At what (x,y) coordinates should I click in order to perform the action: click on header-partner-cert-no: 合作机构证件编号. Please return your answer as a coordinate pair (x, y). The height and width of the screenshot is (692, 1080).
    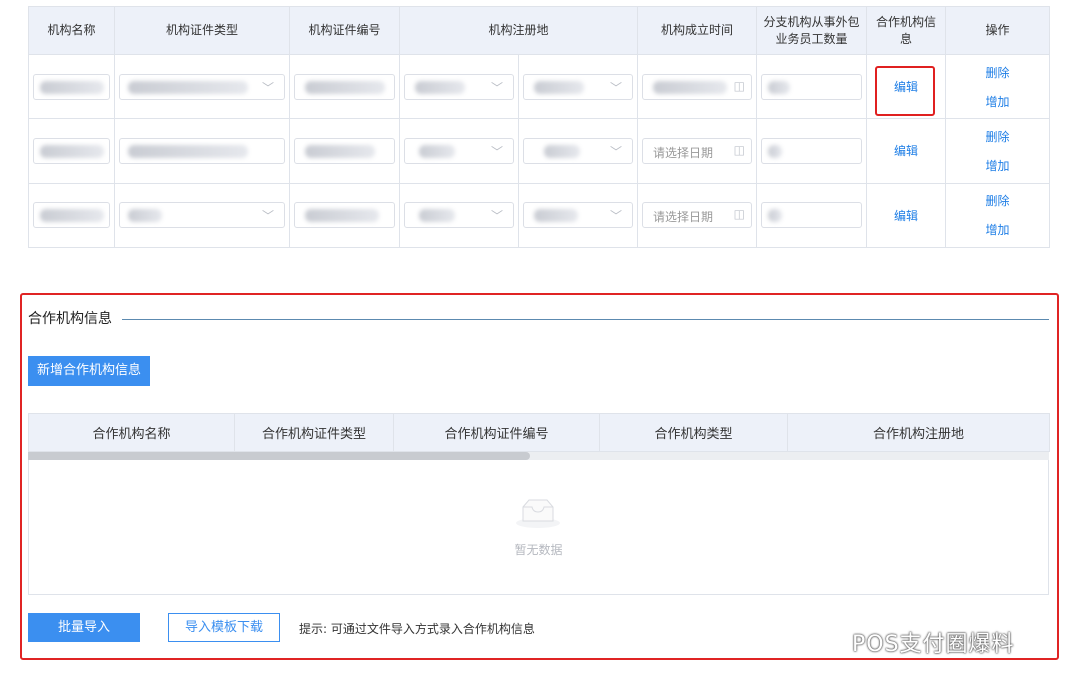
    Looking at the image, I should click on (496, 432).